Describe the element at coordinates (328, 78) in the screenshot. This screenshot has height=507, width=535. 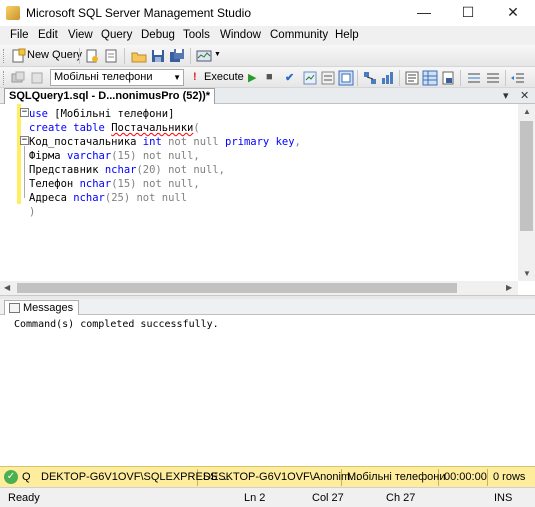
I see `query-options-icon` at that location.